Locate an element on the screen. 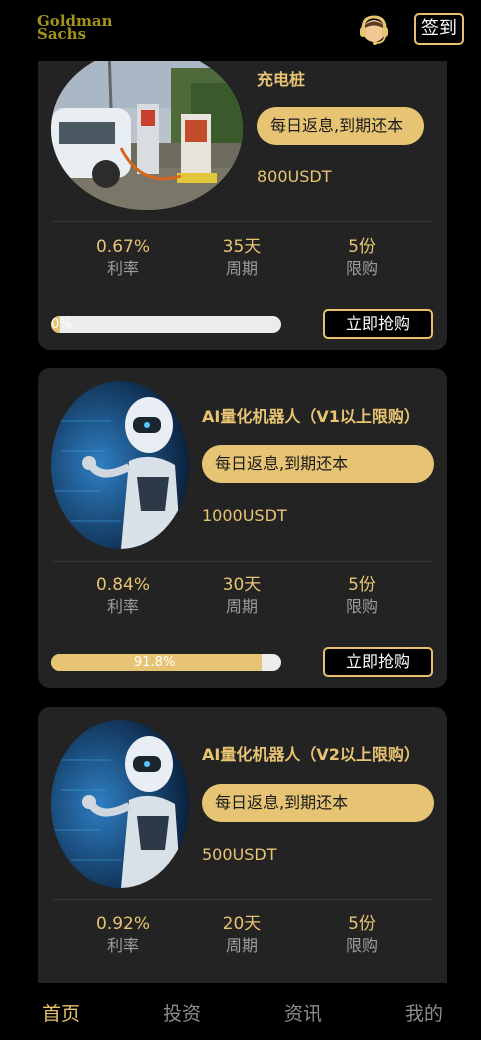 Image resolution: width=481 pixels, height=1040 pixels. rate-stat: 0.92% 利率 is located at coordinates (123, 935).